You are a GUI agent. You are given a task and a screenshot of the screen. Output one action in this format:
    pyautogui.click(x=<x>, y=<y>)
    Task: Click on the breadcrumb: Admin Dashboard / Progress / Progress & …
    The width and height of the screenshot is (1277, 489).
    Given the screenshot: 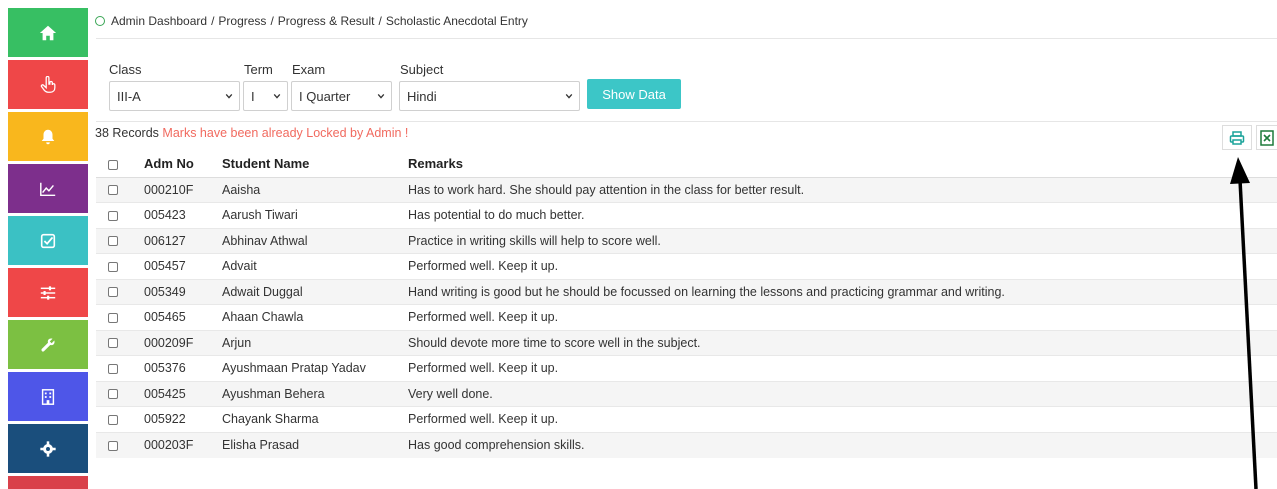 What is the action you would take?
    pyautogui.click(x=311, y=21)
    